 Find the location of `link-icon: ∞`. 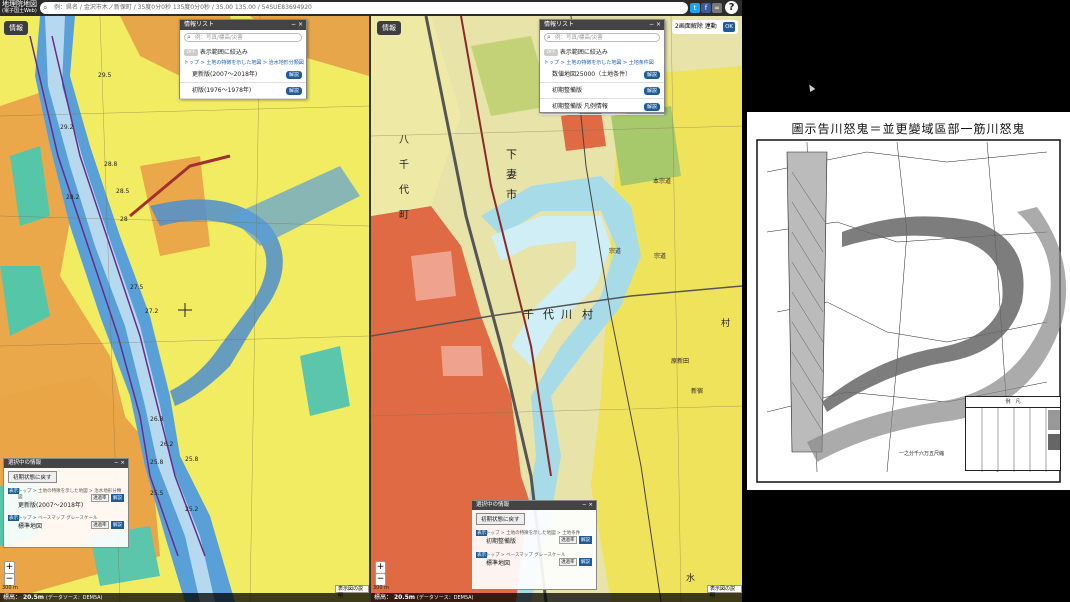

link-icon: ∞ is located at coordinates (717, 8).